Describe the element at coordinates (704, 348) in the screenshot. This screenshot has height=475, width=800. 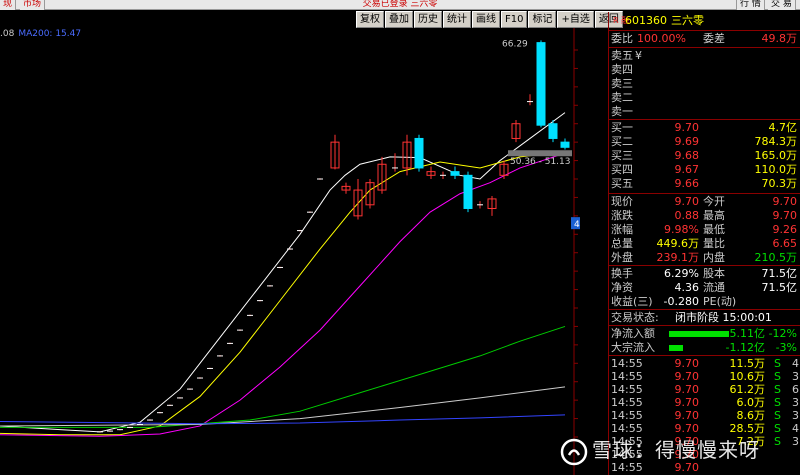
I see `flow-row-1: 大宗流入 -1.12亿 -3%` at that location.